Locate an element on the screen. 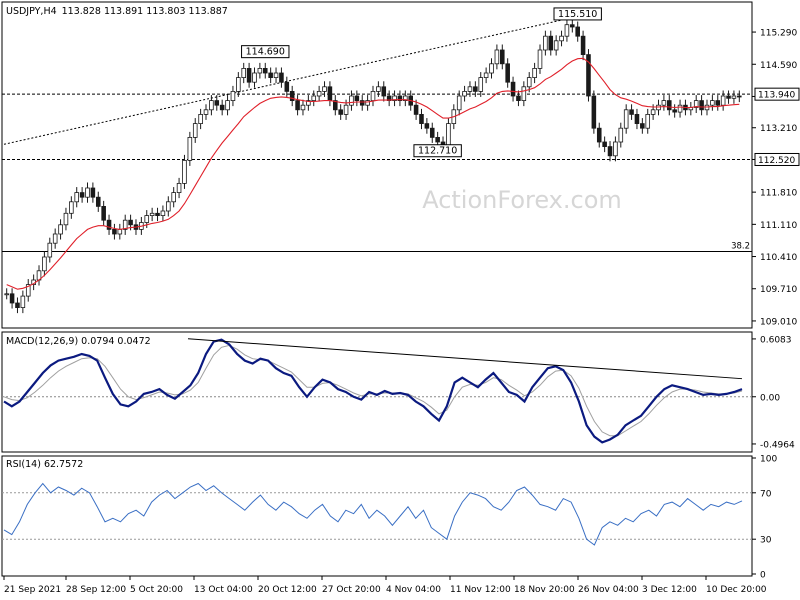 The height and width of the screenshot is (600, 800). x-tick-label: 21 Sep 2021 is located at coordinates (32, 590).